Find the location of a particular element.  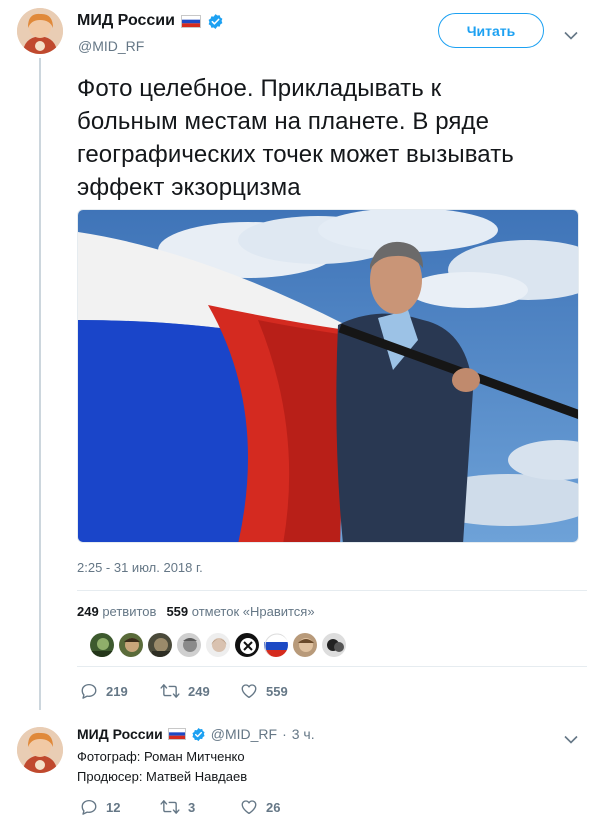

retweets-label: ретвитов is located at coordinates (129, 611).